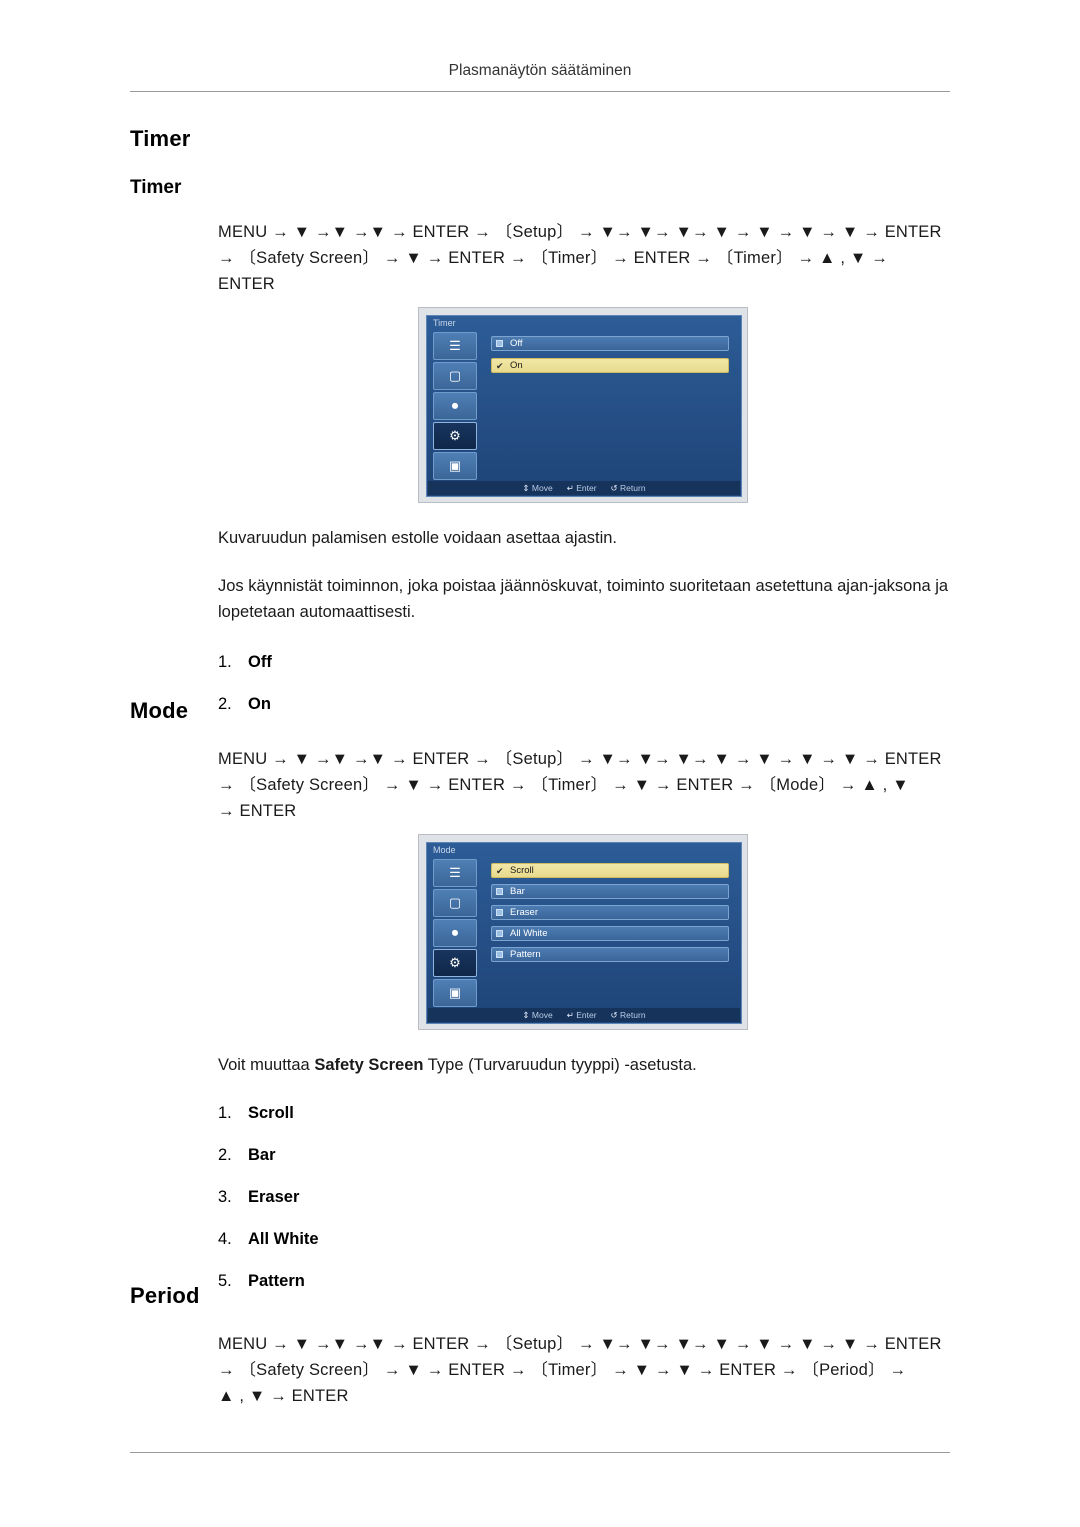 The width and height of the screenshot is (1080, 1527). I want to click on list-item: 1. Off, so click(584, 662).